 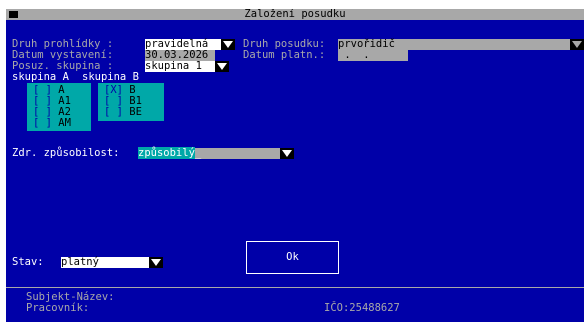 What do you see at coordinates (40, 77) in the screenshot?
I see `skupina-a-heading: skupina A` at bounding box center [40, 77].